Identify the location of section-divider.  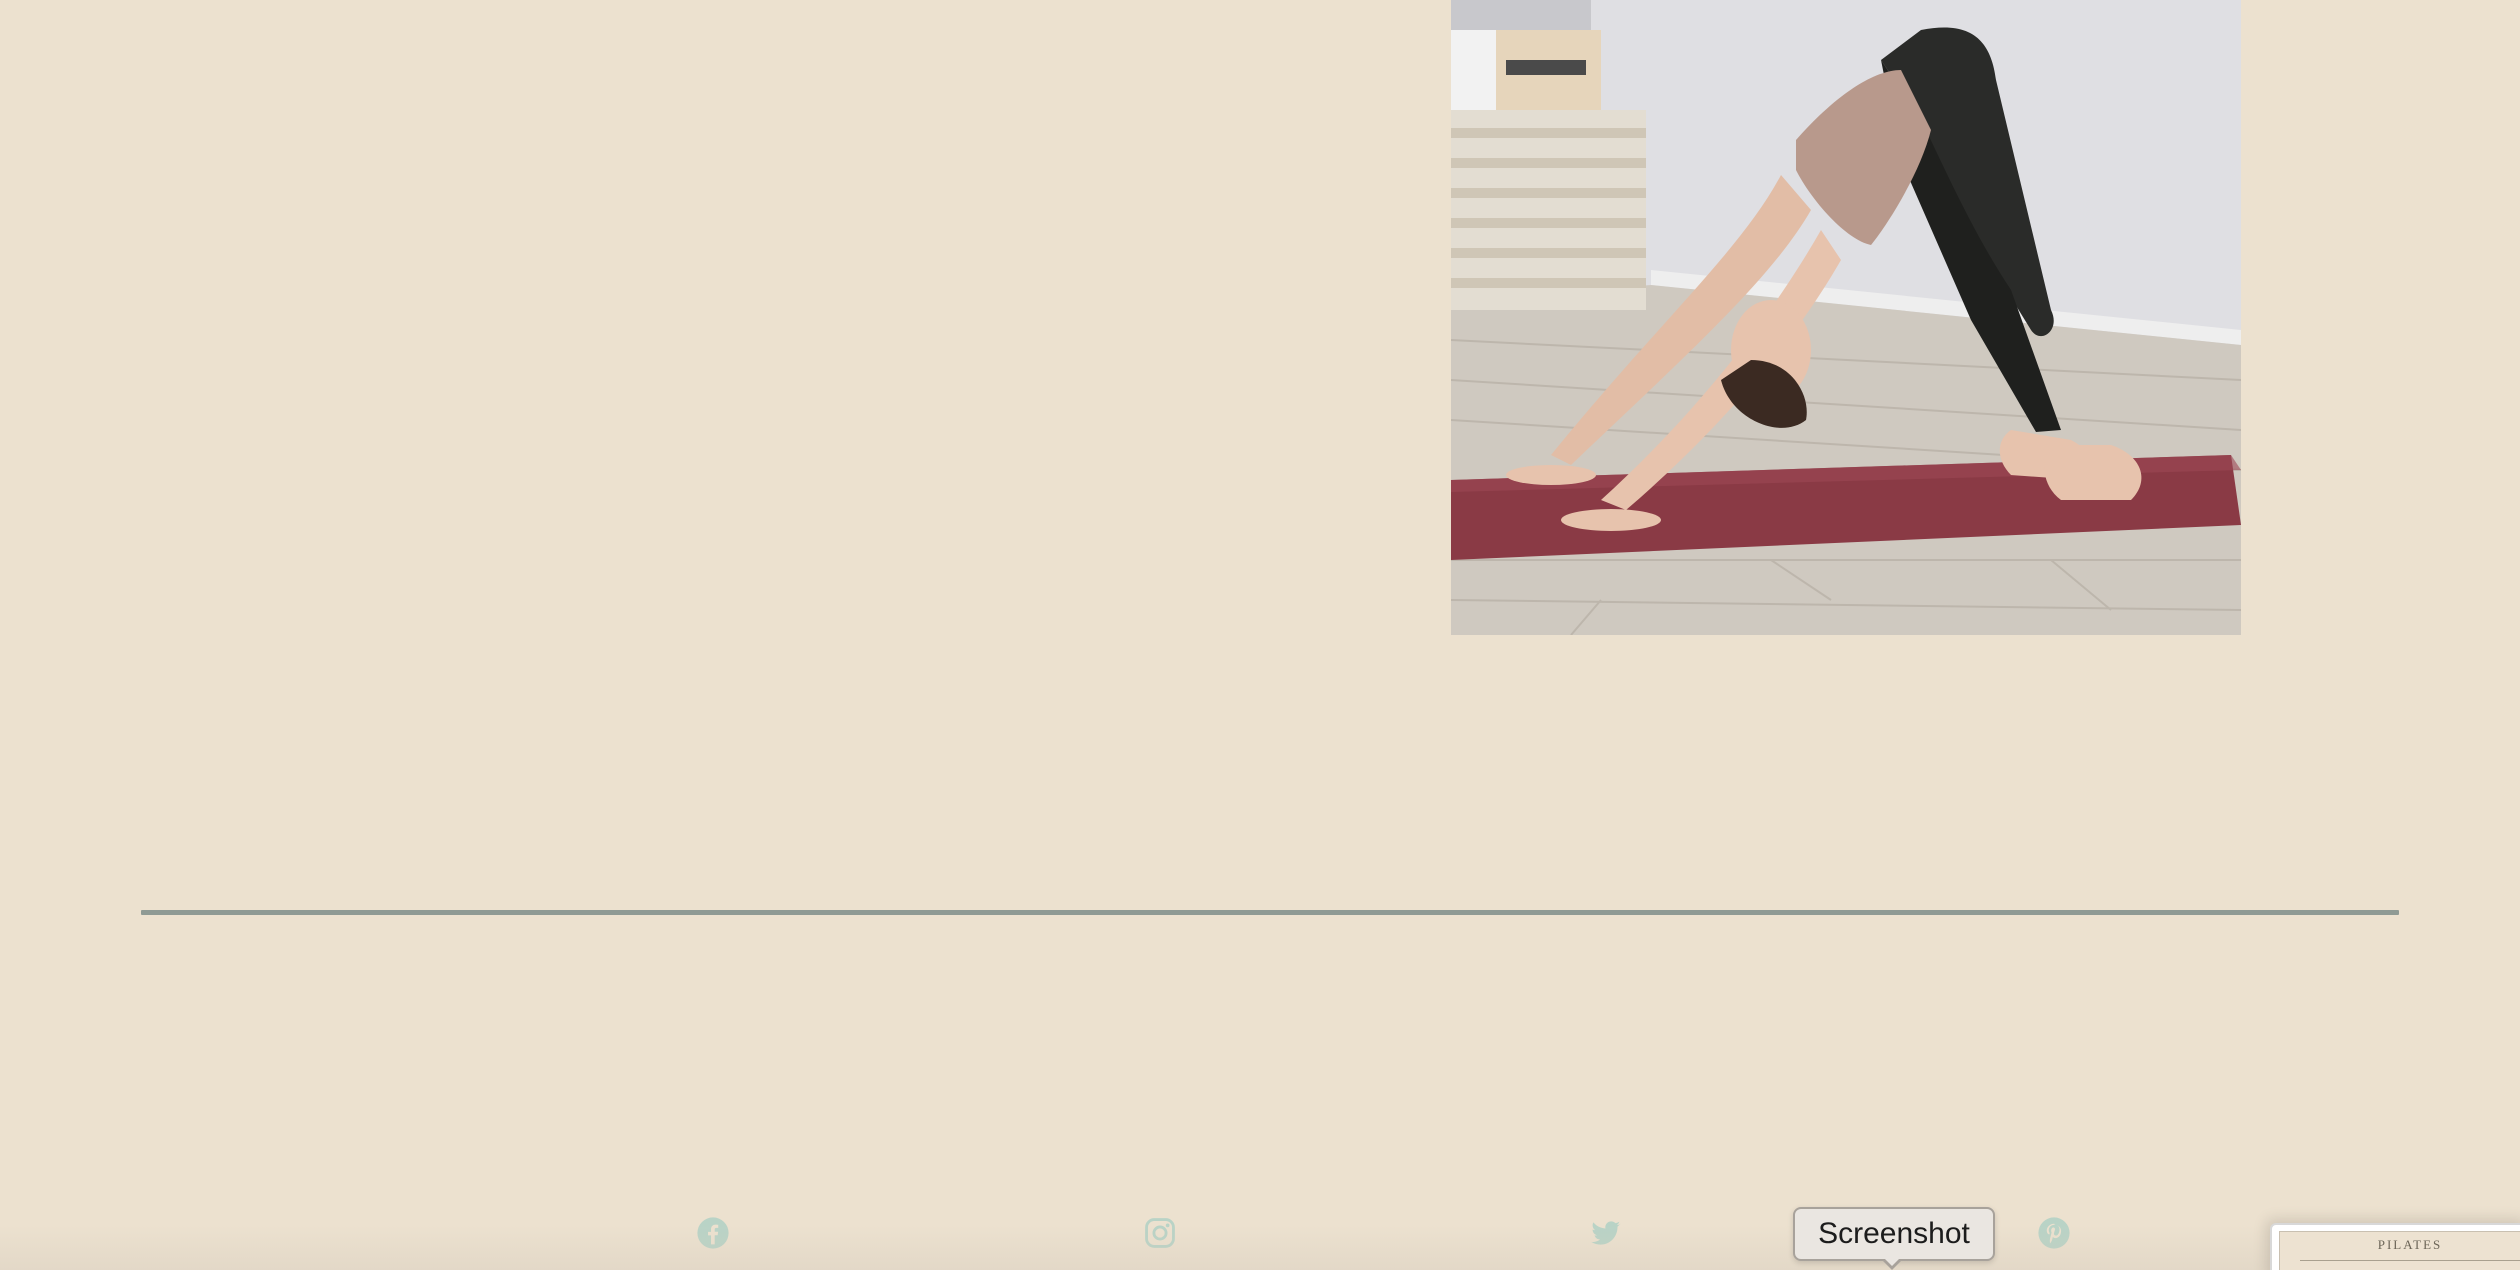
(1270, 912).